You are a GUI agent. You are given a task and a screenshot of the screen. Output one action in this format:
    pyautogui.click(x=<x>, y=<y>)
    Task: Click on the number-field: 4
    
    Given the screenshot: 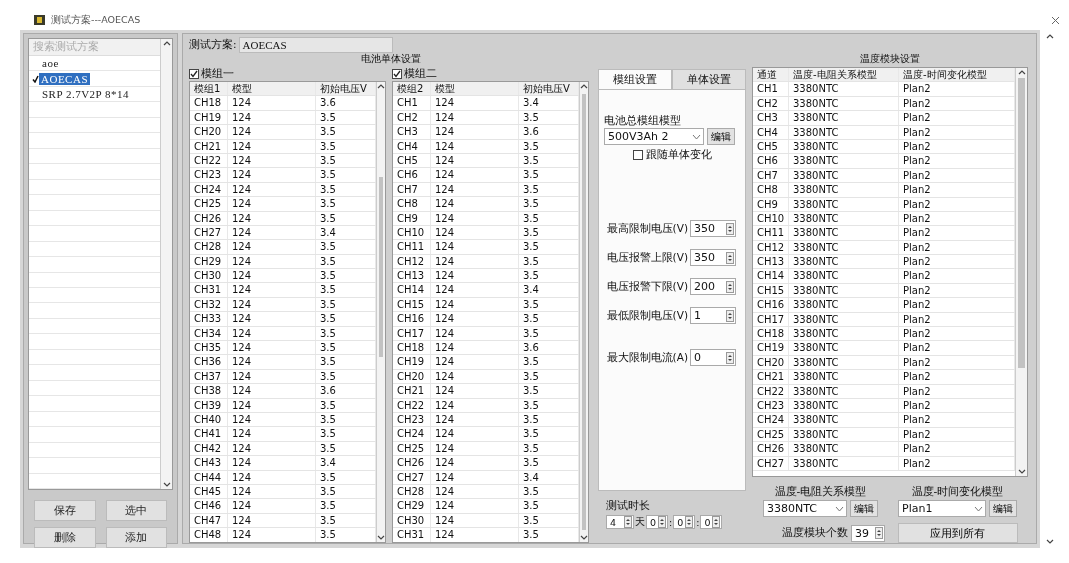 What is the action you would take?
    pyautogui.click(x=620, y=522)
    